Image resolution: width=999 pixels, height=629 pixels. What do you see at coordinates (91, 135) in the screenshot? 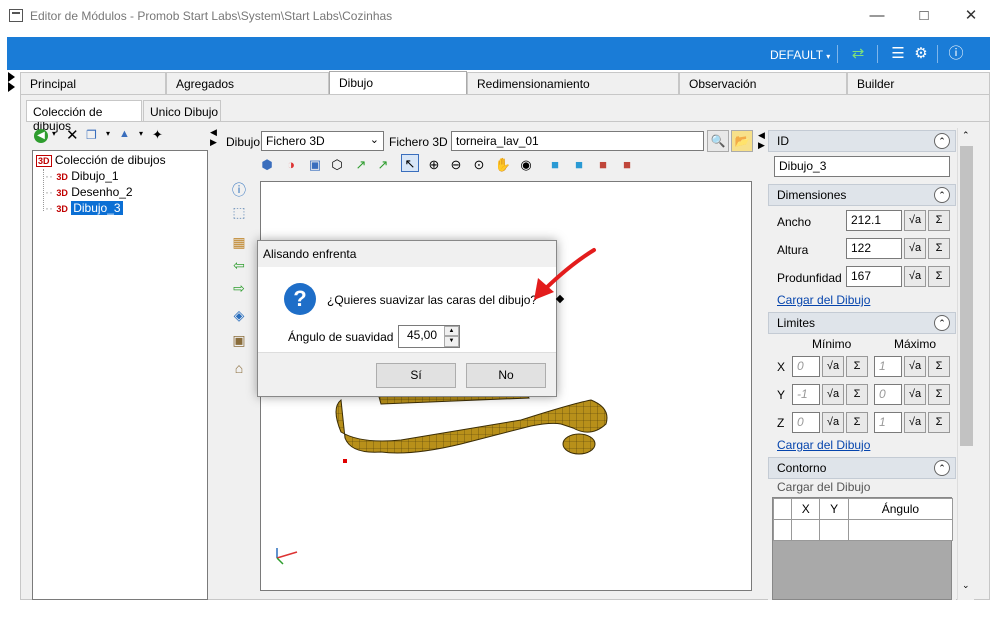
I see `copy-icon: ❐` at bounding box center [91, 135].